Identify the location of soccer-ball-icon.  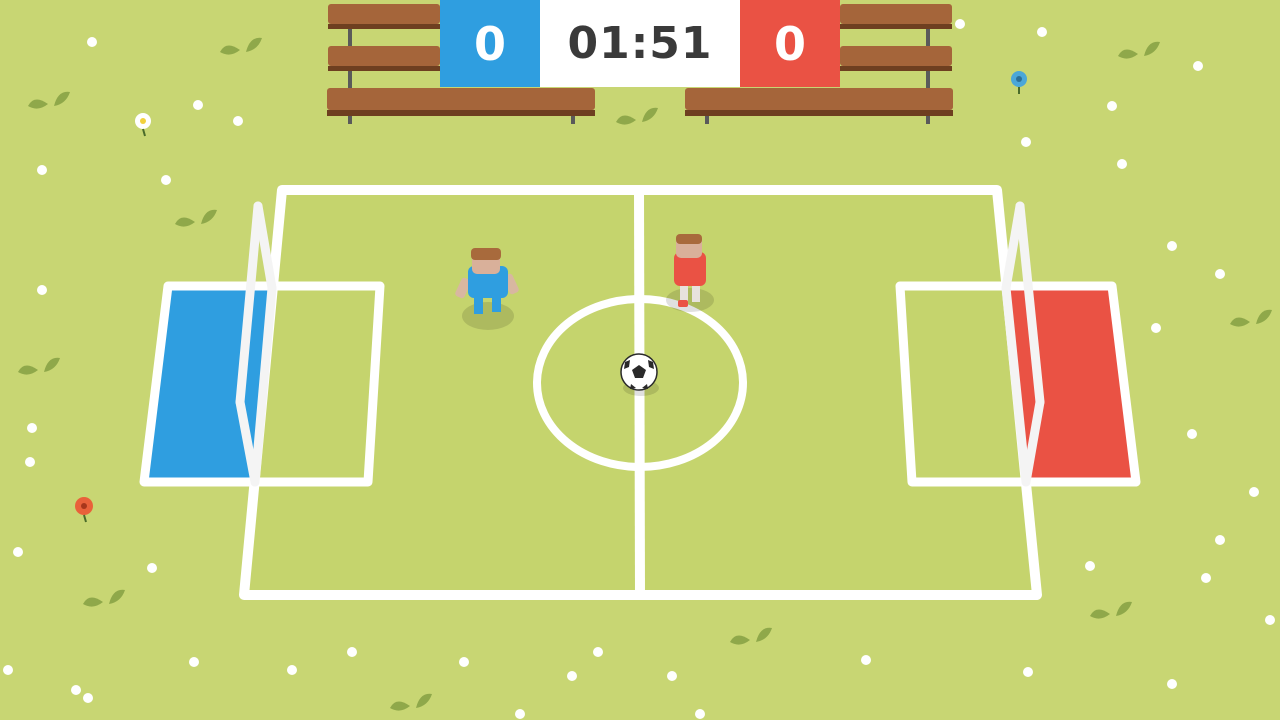
(639, 374).